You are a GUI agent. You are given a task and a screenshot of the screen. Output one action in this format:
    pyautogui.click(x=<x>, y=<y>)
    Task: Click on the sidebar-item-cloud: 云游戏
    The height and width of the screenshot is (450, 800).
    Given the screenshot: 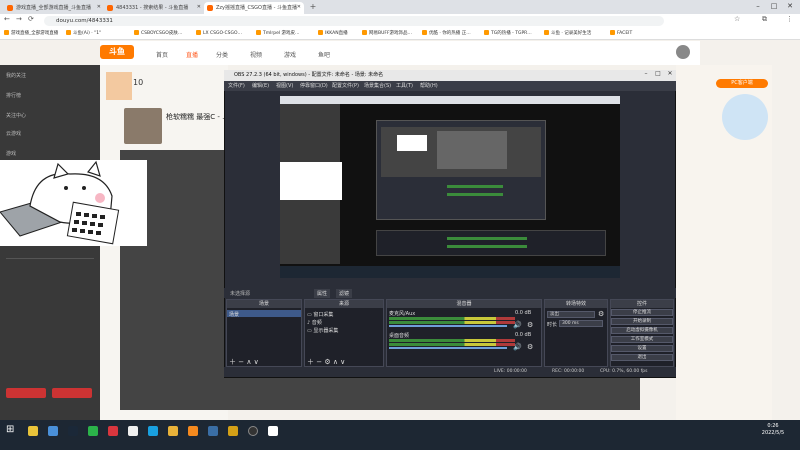 What is the action you would take?
    pyautogui.click(x=13, y=133)
    